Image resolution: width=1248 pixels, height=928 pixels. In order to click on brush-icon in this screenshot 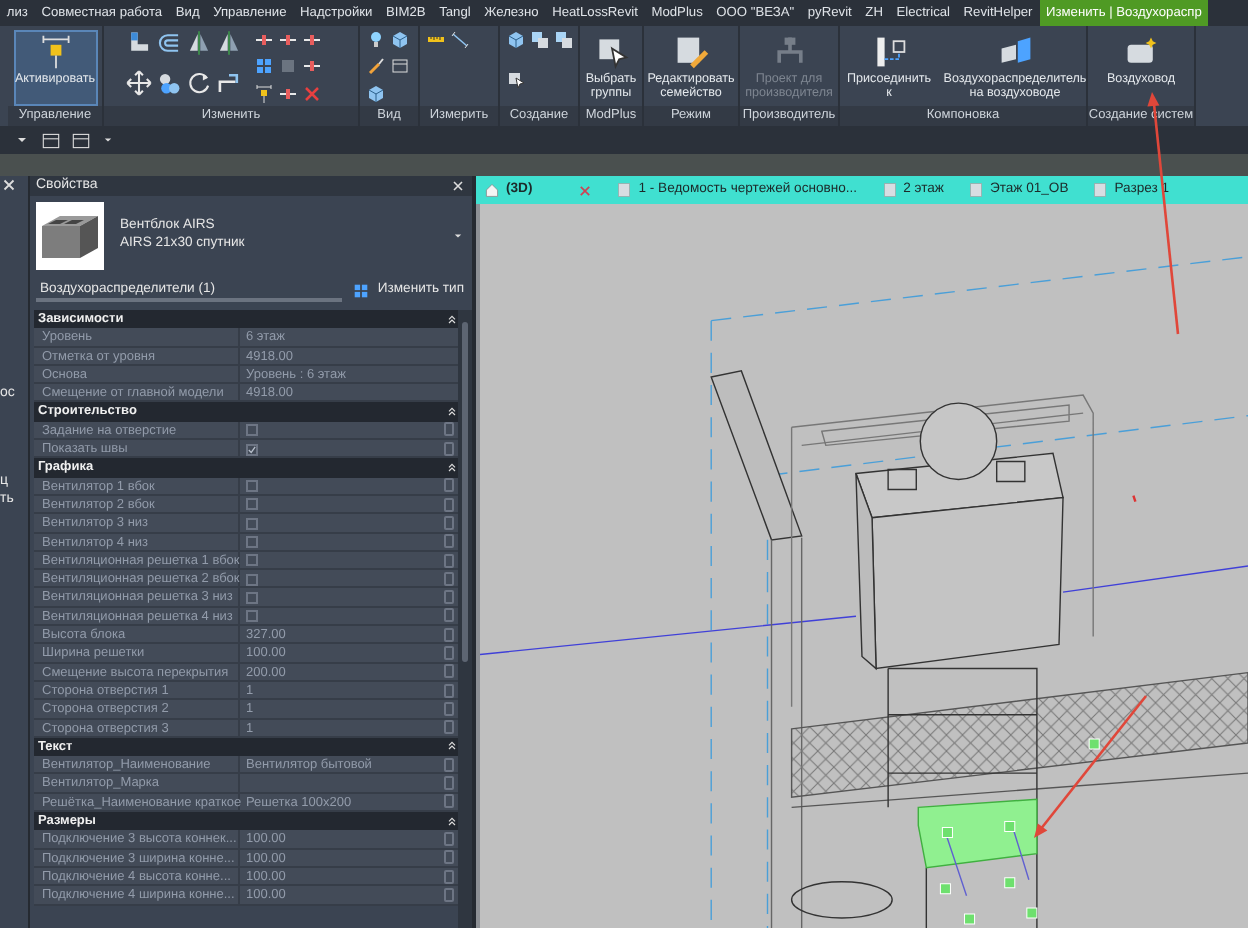, I will do `click(375, 66)`.